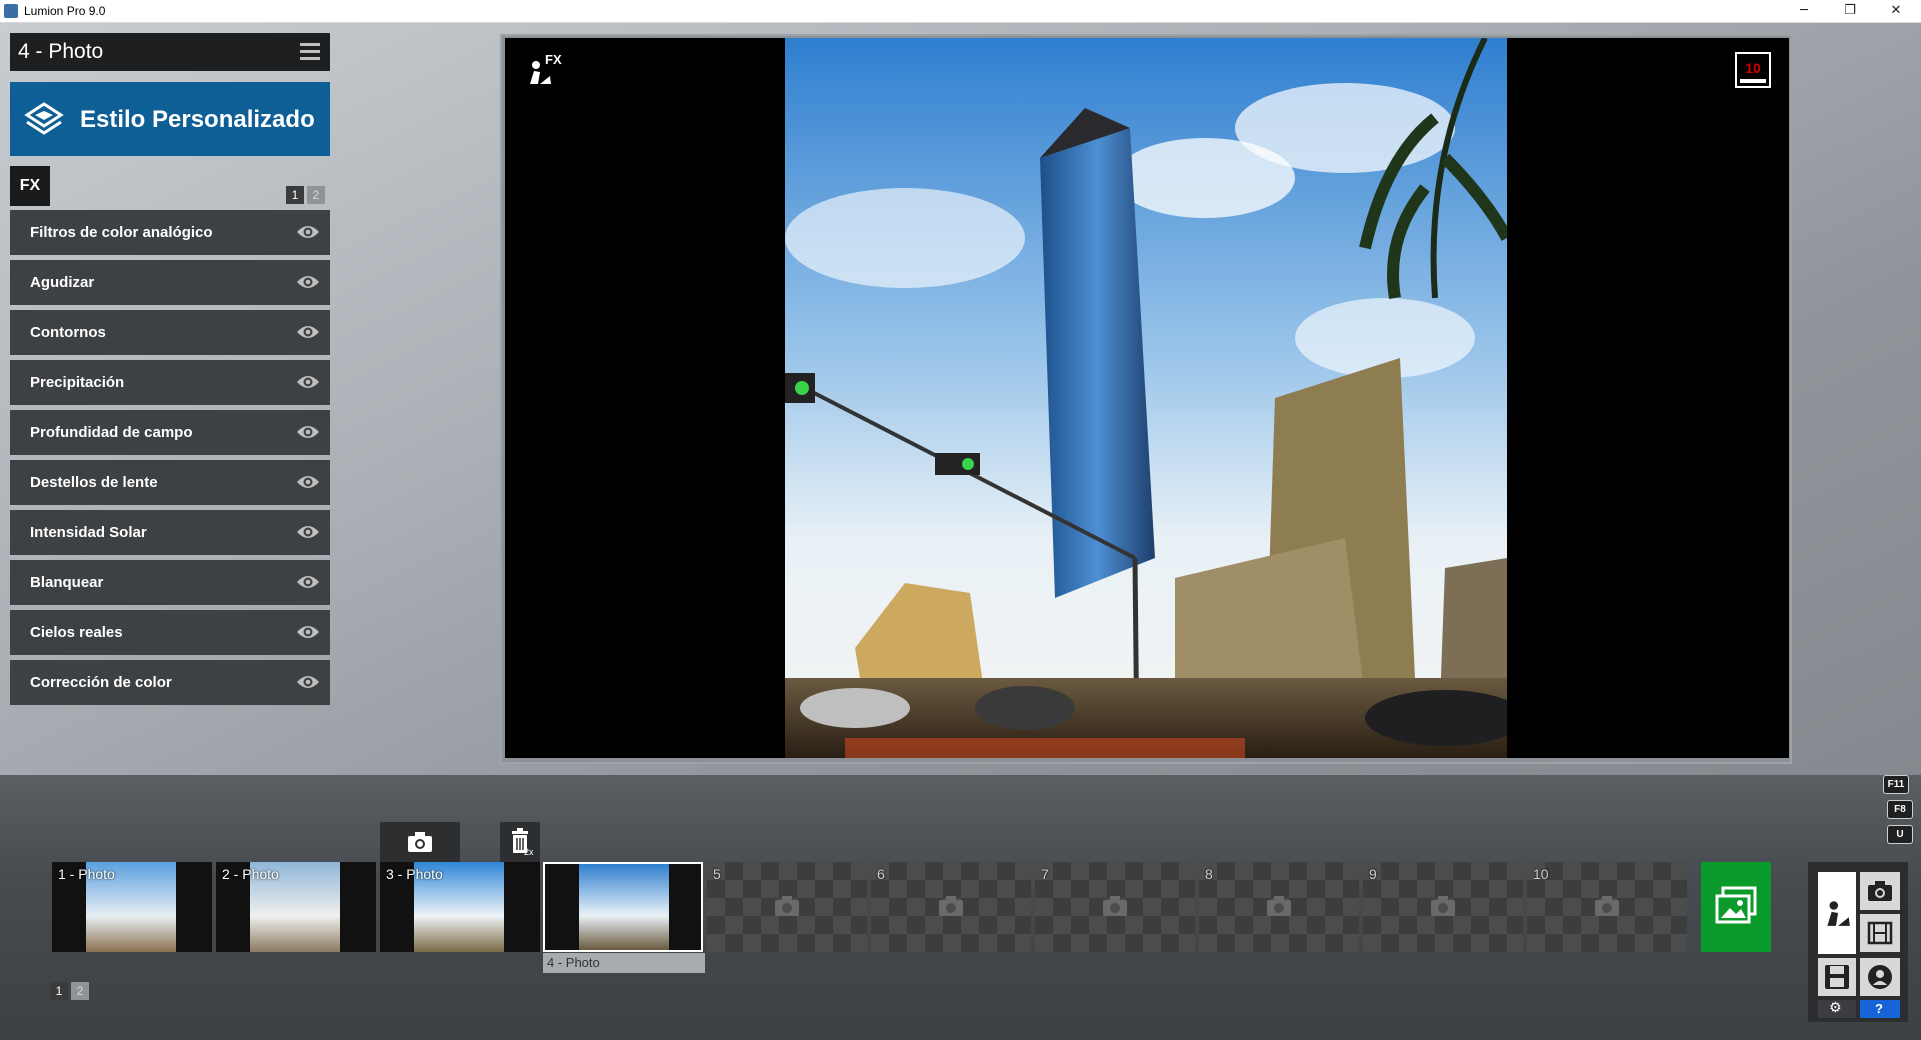 The image size is (1921, 1040). What do you see at coordinates (1896, 784) in the screenshot?
I see `f11-key-button: F11` at bounding box center [1896, 784].